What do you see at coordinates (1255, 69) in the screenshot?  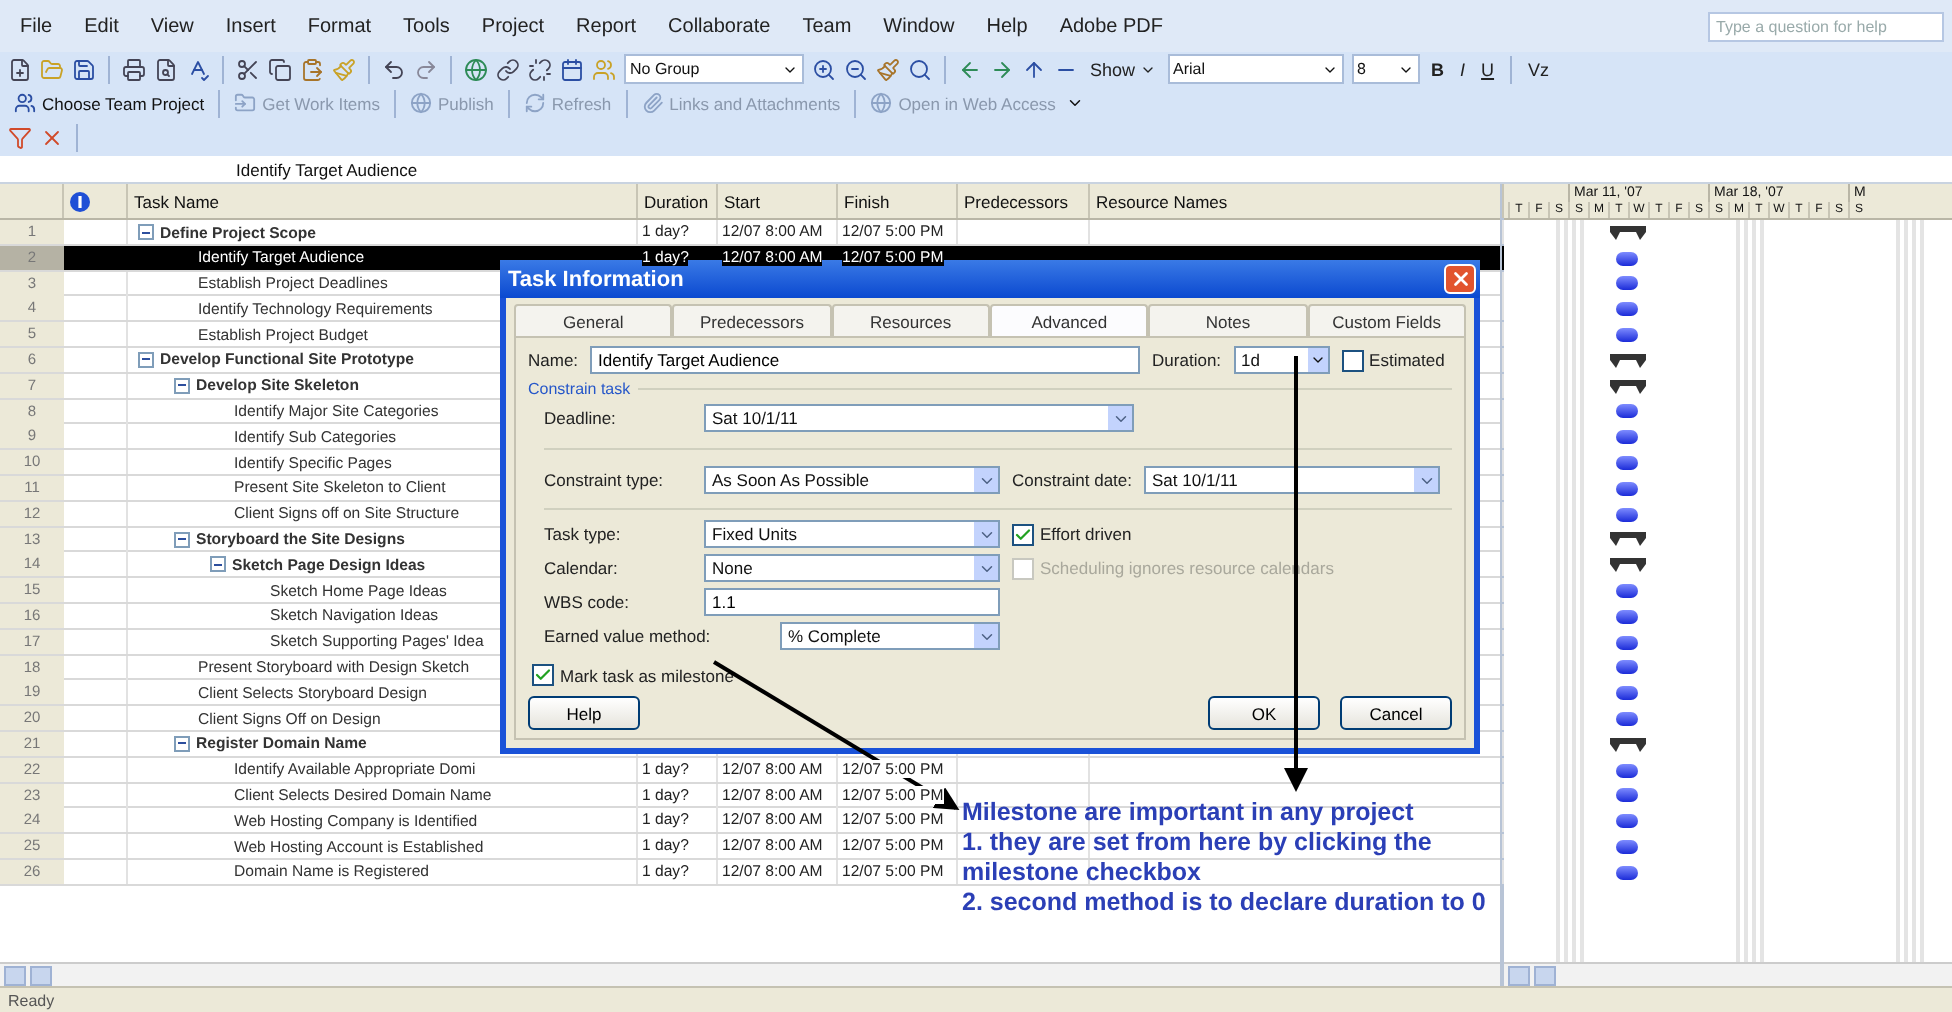 I see `font-dropdown: Arial` at bounding box center [1255, 69].